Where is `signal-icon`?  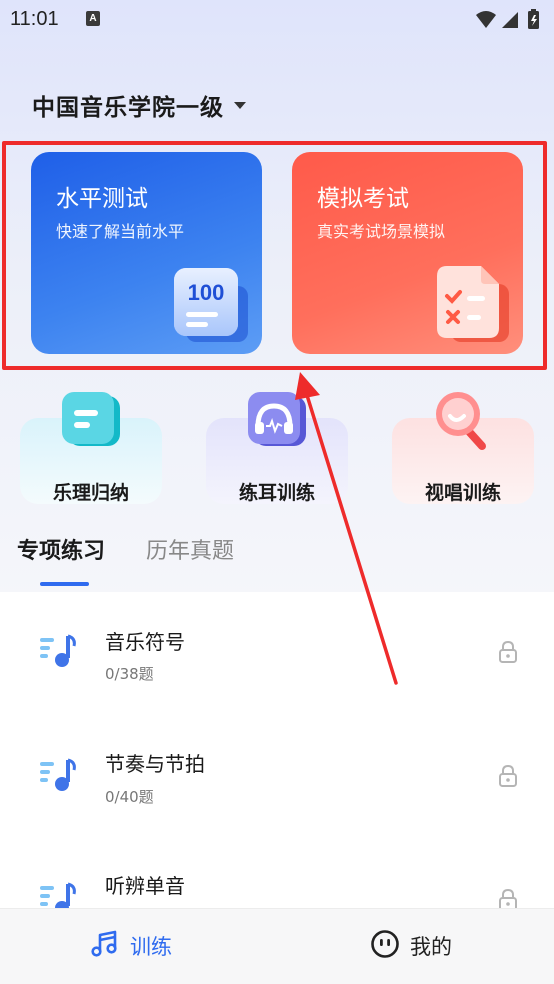
signal-icon is located at coordinates (510, 20).